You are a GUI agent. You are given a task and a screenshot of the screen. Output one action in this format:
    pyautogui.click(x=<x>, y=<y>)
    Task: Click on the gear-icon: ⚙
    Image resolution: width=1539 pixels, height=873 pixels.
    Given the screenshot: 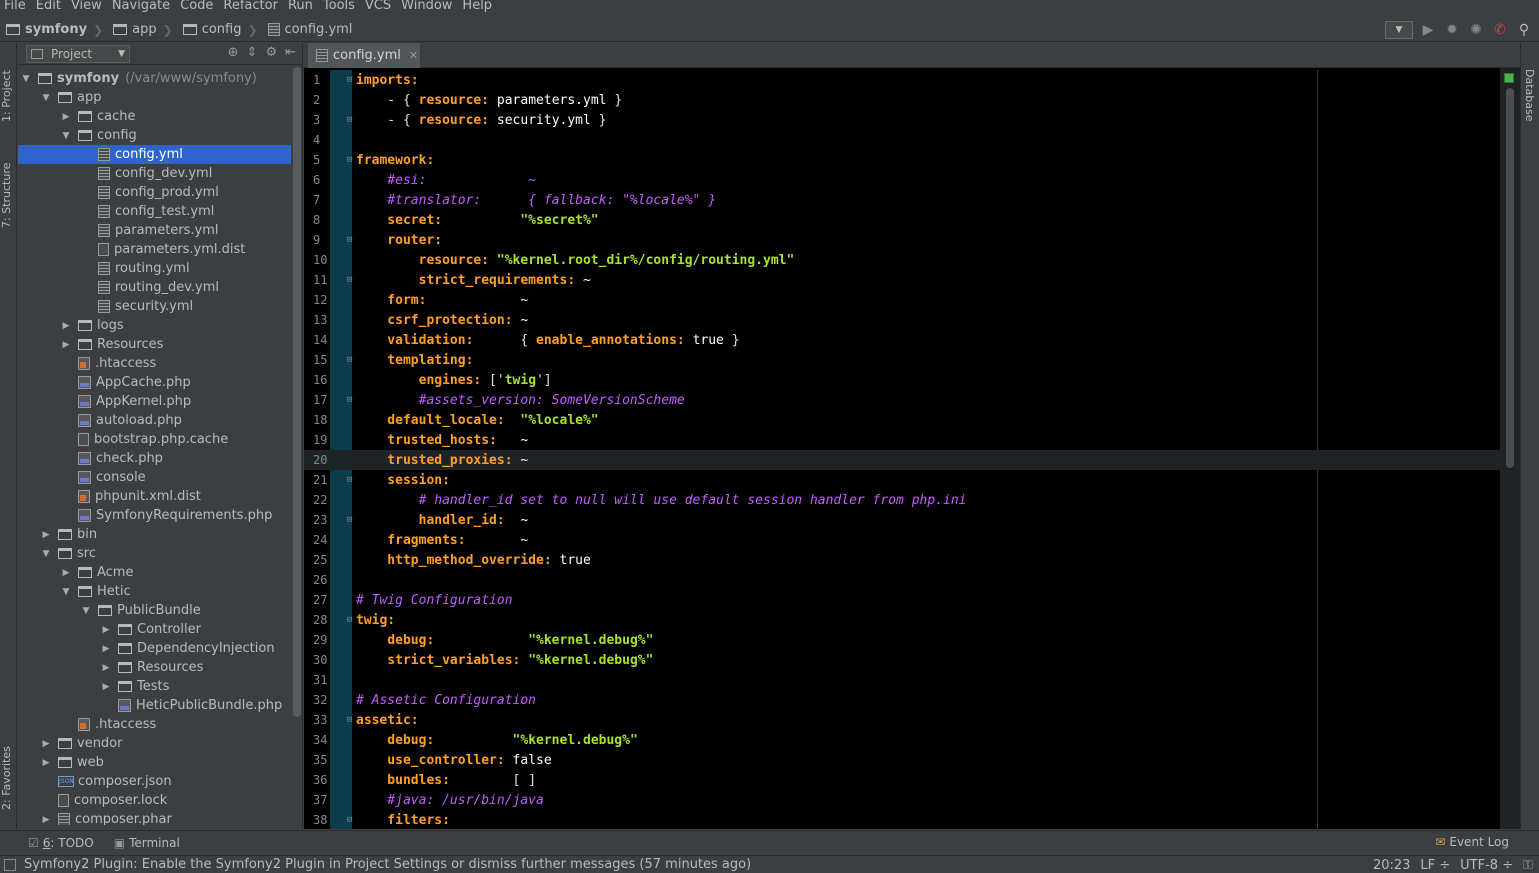 What is the action you would take?
    pyautogui.click(x=271, y=52)
    